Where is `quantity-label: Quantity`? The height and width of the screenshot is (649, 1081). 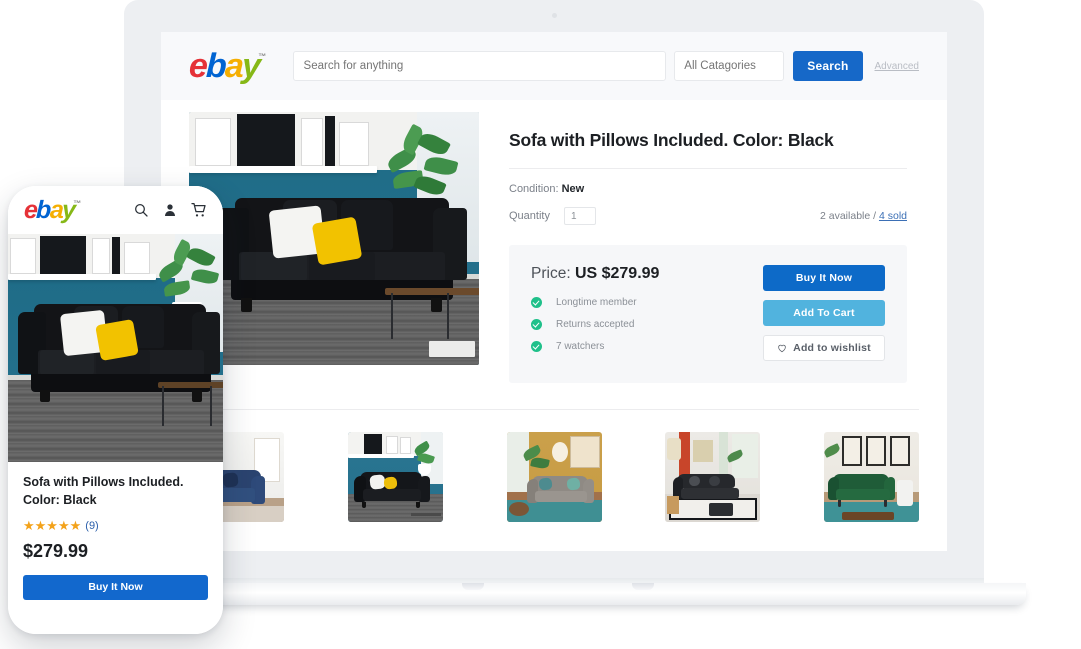
quantity-label: Quantity is located at coordinates (529, 216).